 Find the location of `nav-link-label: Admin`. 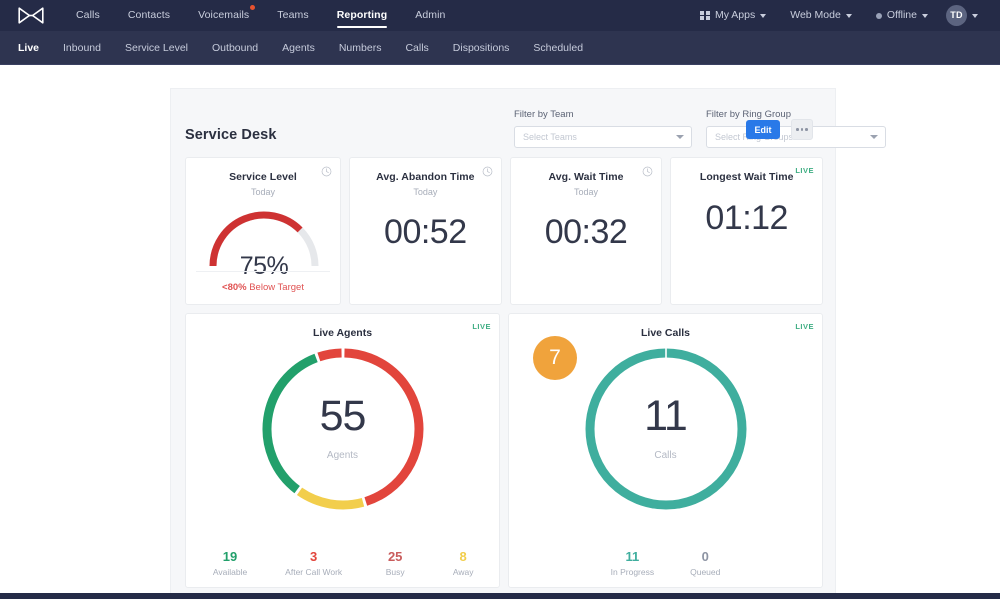

nav-link-label: Admin is located at coordinates (430, 15).